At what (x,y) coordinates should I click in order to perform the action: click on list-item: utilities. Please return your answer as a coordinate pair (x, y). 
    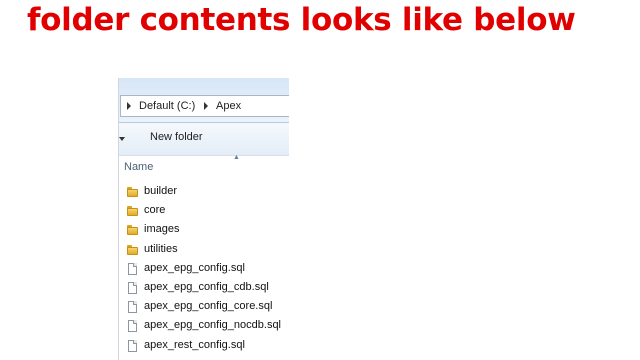
    Looking at the image, I should click on (204, 250).